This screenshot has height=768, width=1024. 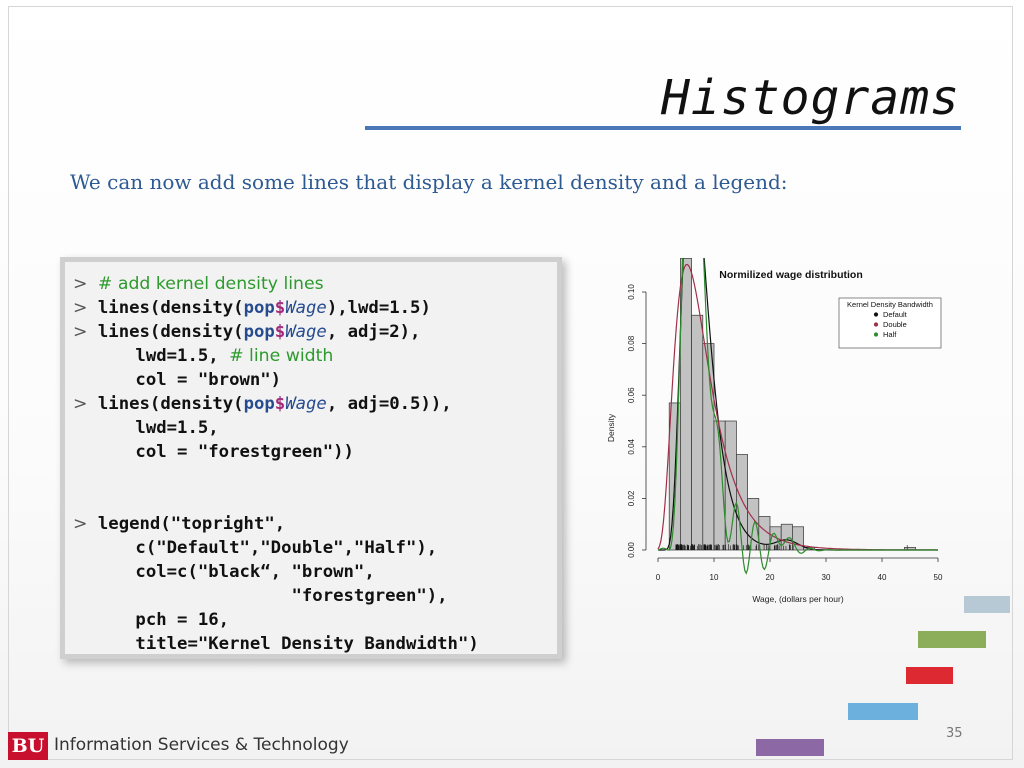 What do you see at coordinates (876, 334) in the screenshot?
I see `legend-marker-half` at bounding box center [876, 334].